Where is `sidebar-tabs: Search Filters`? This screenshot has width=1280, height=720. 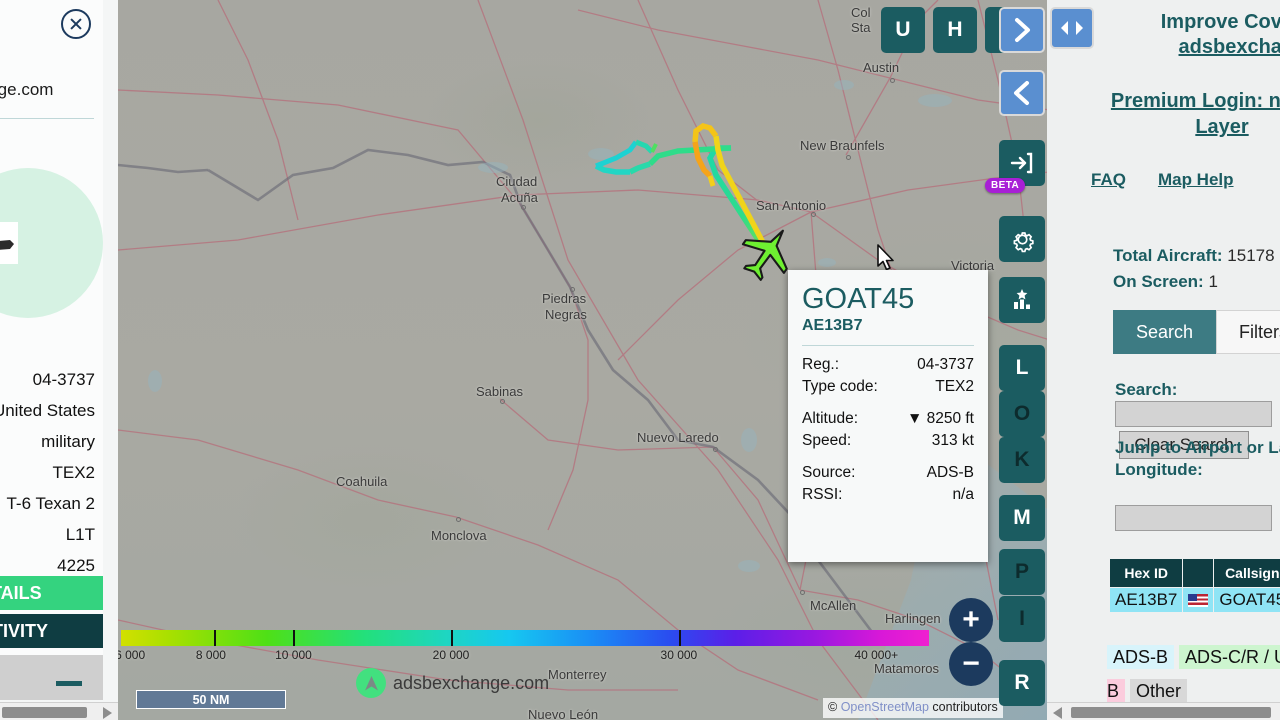
sidebar-tabs: Search Filters is located at coordinates (1196, 332).